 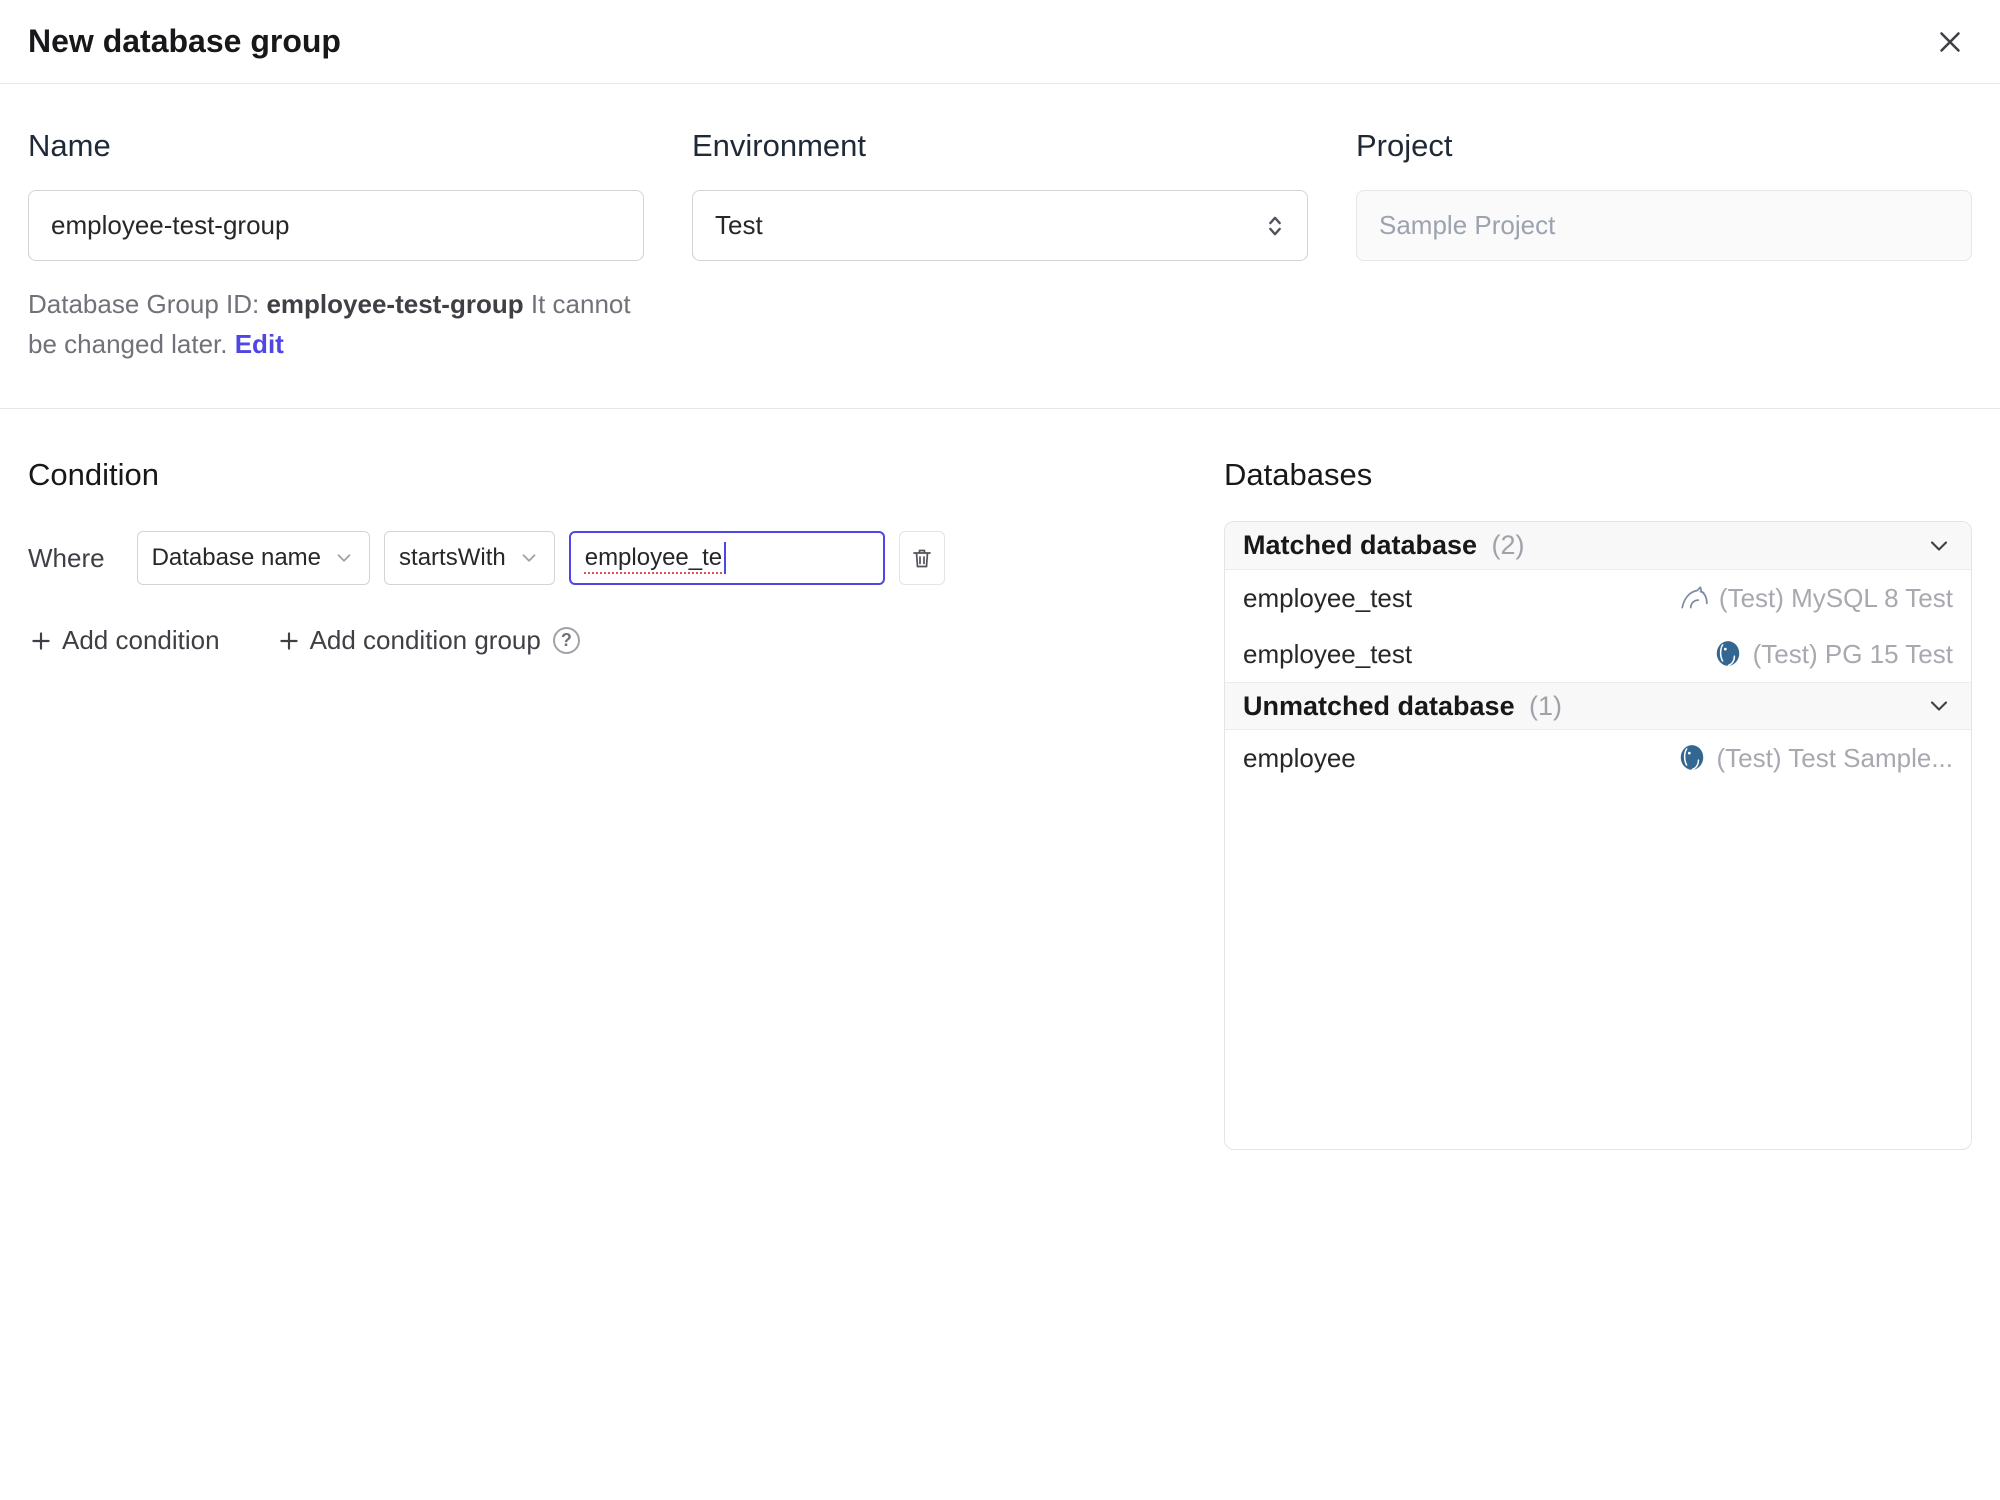 What do you see at coordinates (93, 475) in the screenshot?
I see `condition-heading: Condition` at bounding box center [93, 475].